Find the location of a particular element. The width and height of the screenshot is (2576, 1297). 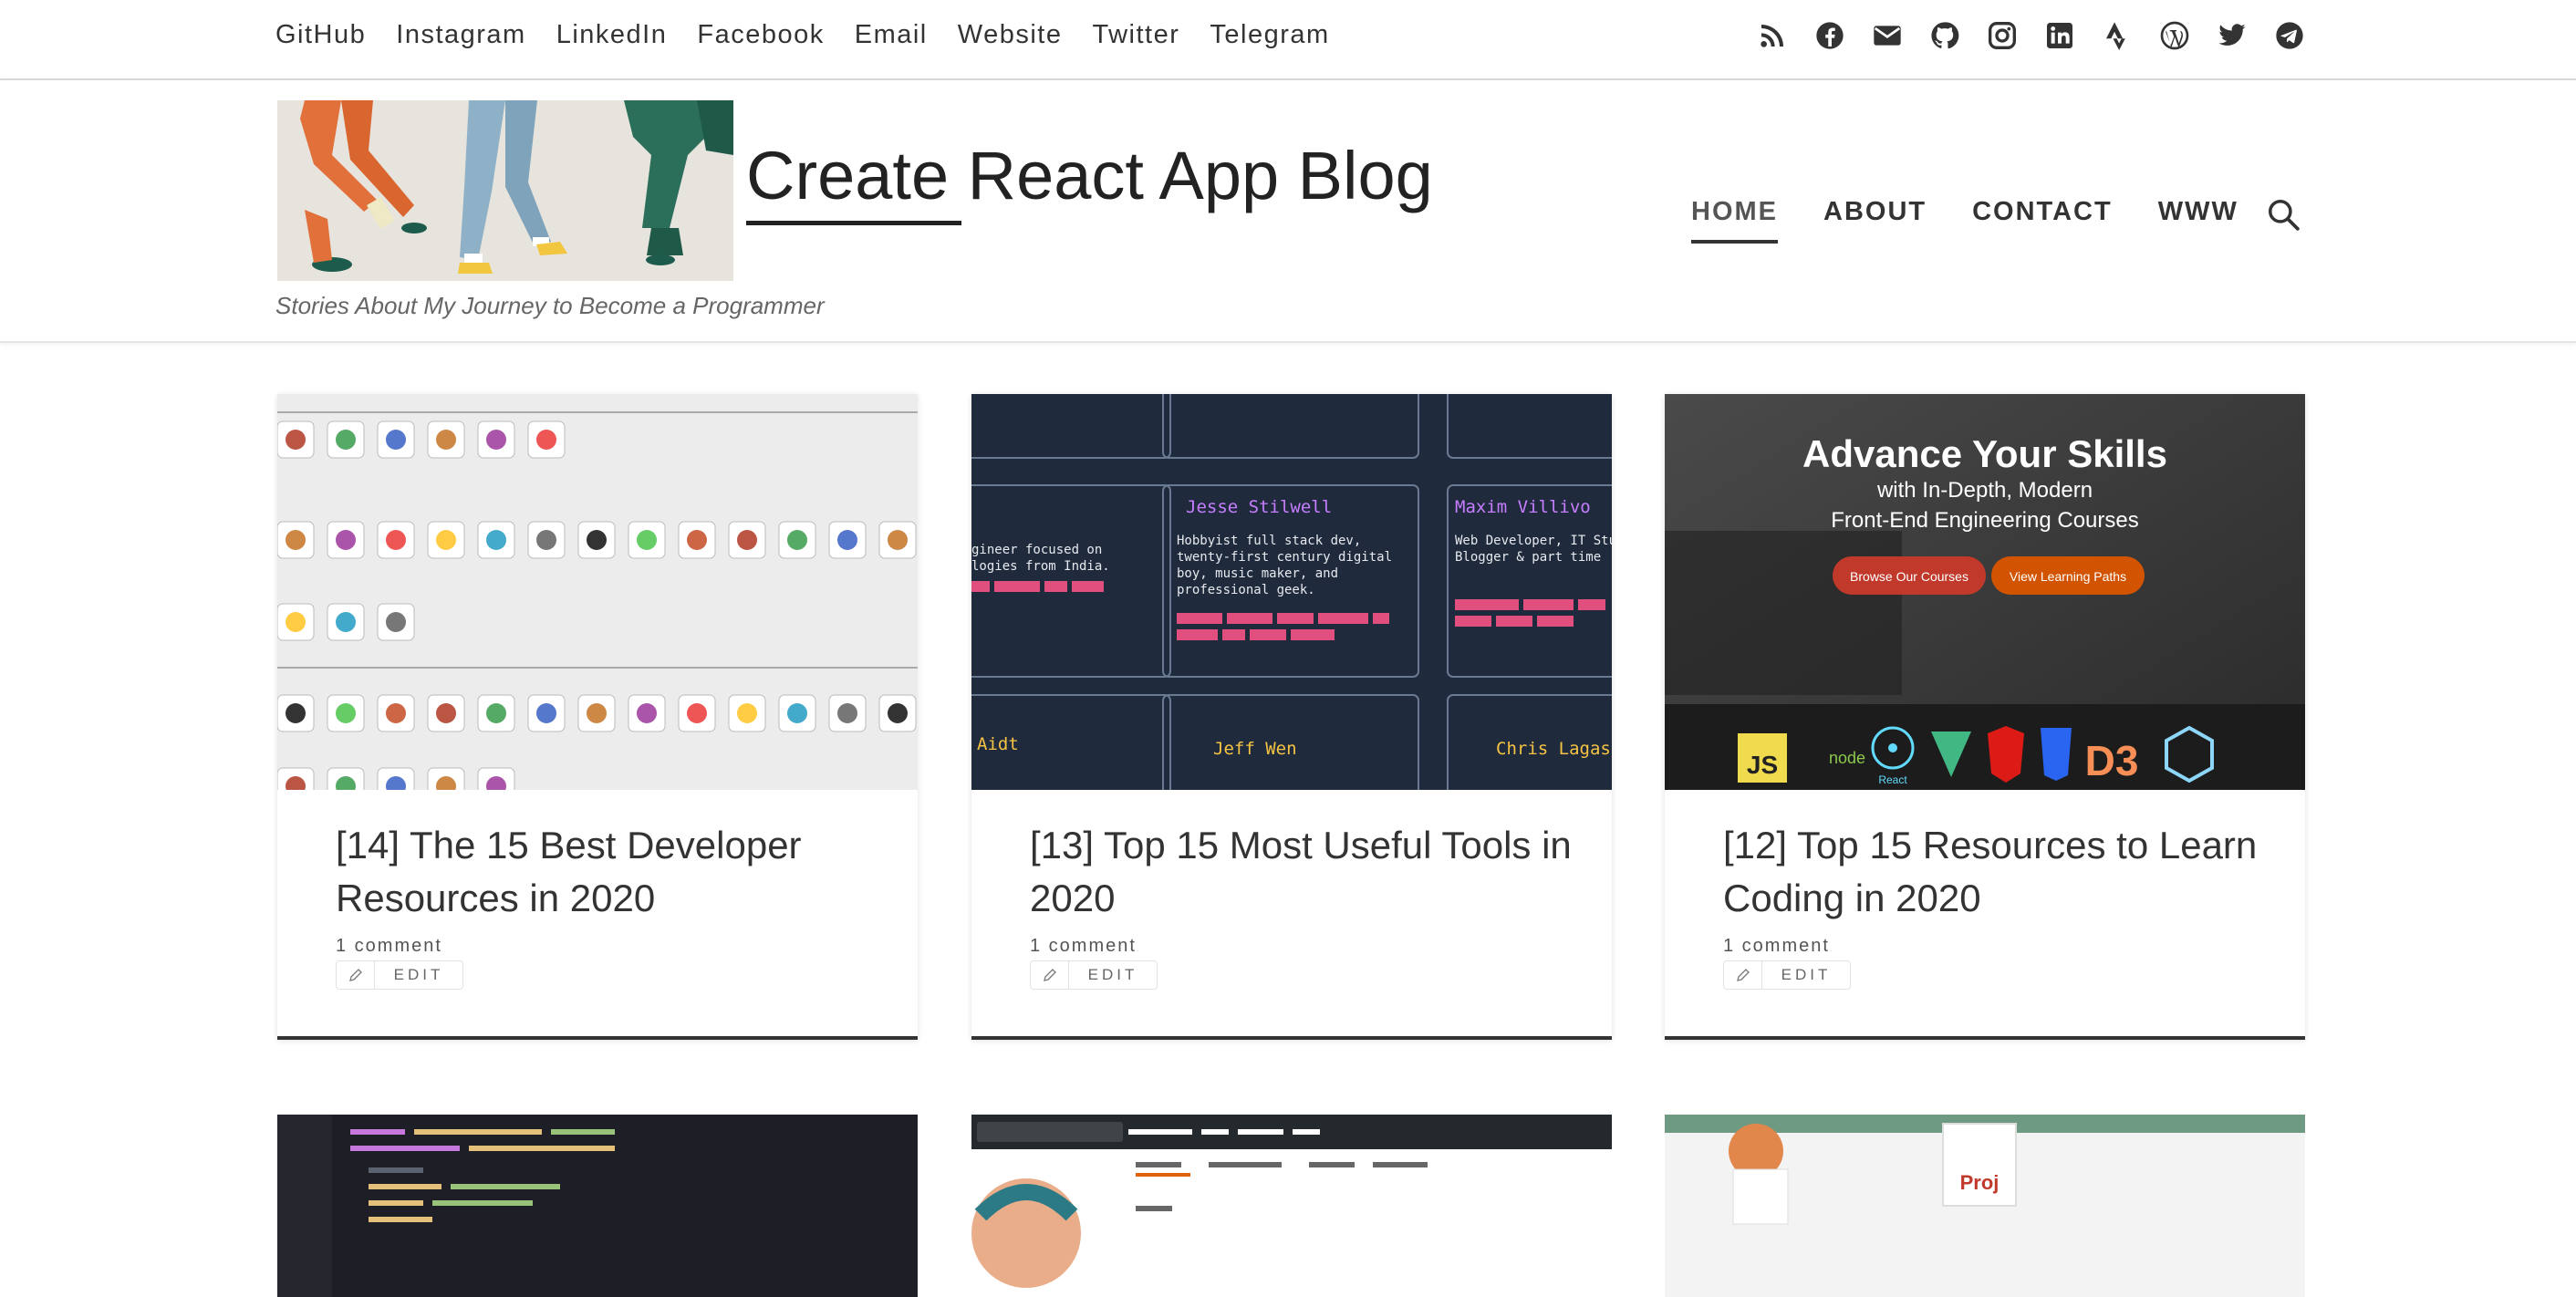

top-link-email: Email is located at coordinates (891, 35).